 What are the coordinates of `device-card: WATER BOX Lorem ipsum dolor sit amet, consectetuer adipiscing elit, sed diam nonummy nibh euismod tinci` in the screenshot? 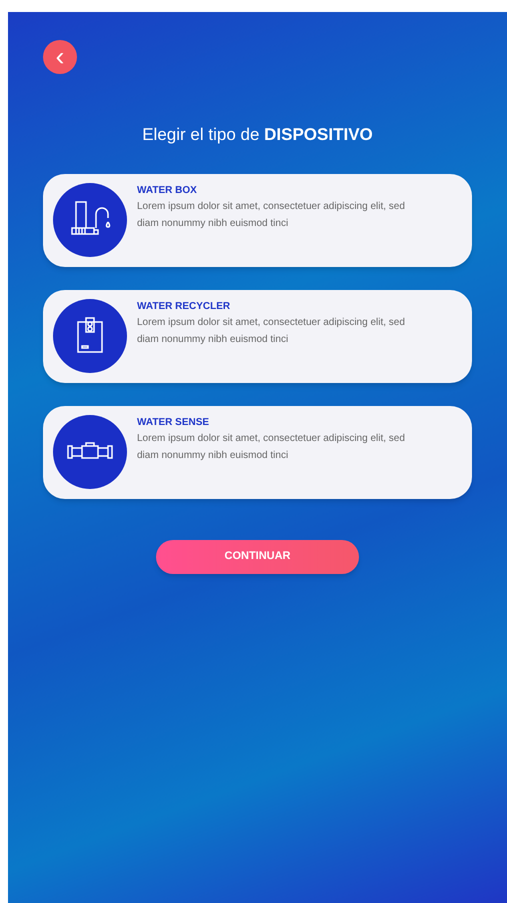 It's located at (257, 220).